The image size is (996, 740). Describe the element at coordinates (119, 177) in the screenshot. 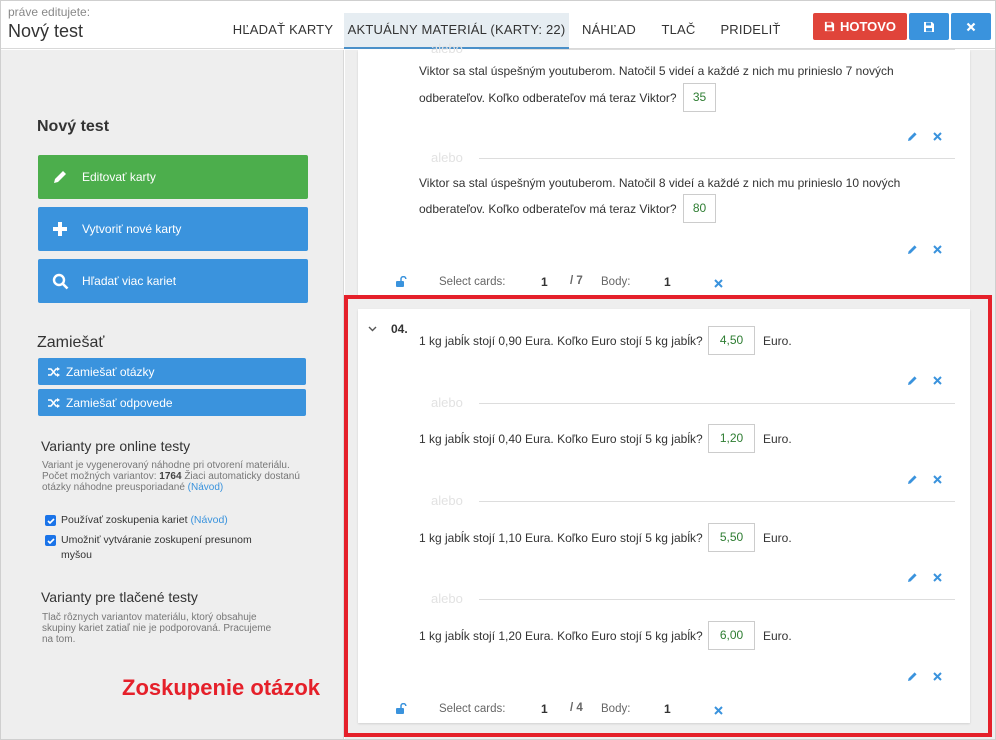

I see `edit-cards-label: Editovať karty` at that location.